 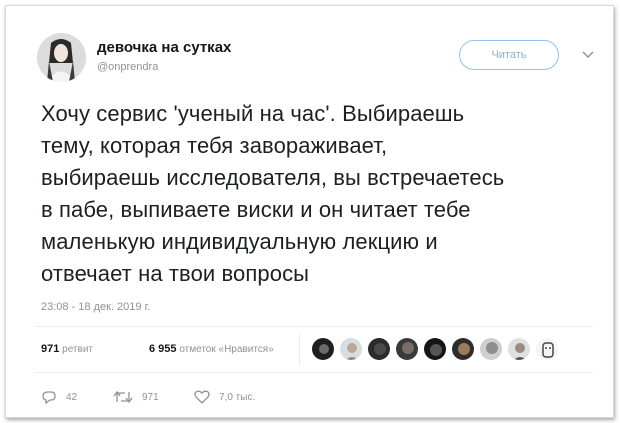 What do you see at coordinates (77, 349) in the screenshot?
I see `retweets-label: ретвит` at bounding box center [77, 349].